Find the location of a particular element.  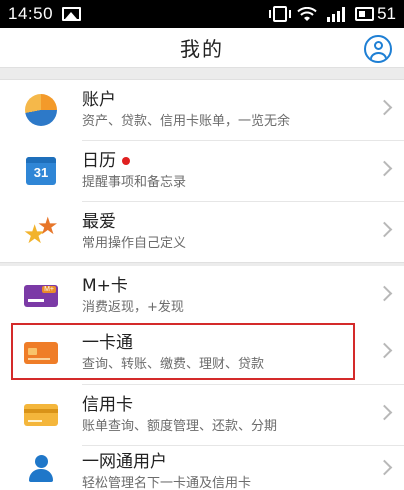

top-header: 我的 is located at coordinates (202, 47).